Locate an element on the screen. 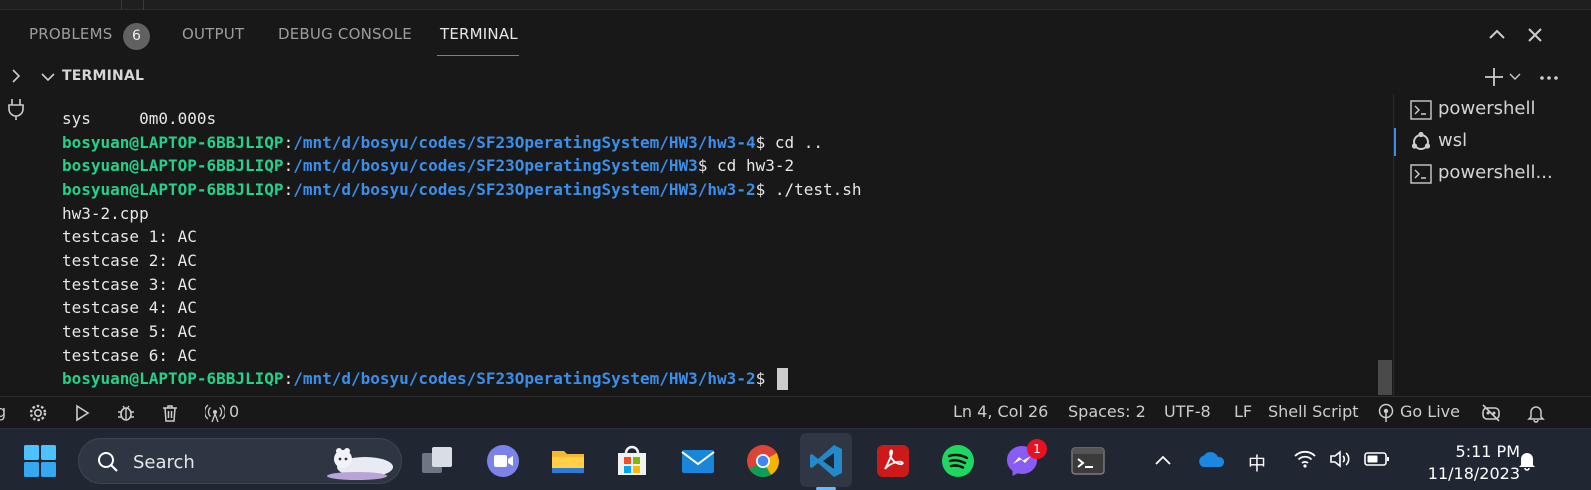 The height and width of the screenshot is (490, 1591). notification-bell-icon is located at coordinates (1527, 460).